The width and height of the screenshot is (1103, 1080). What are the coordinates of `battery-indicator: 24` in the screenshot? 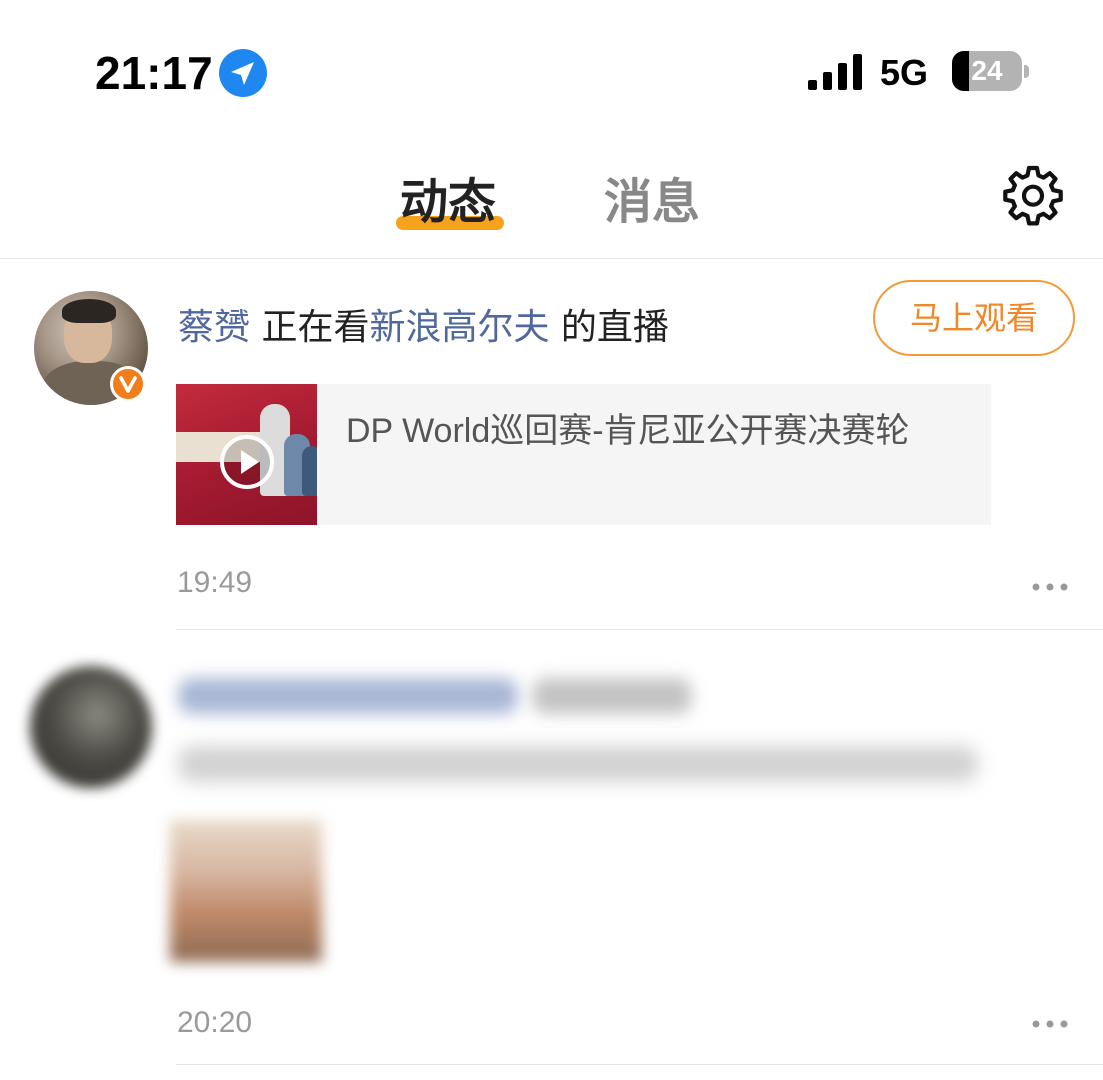 It's located at (990, 71).